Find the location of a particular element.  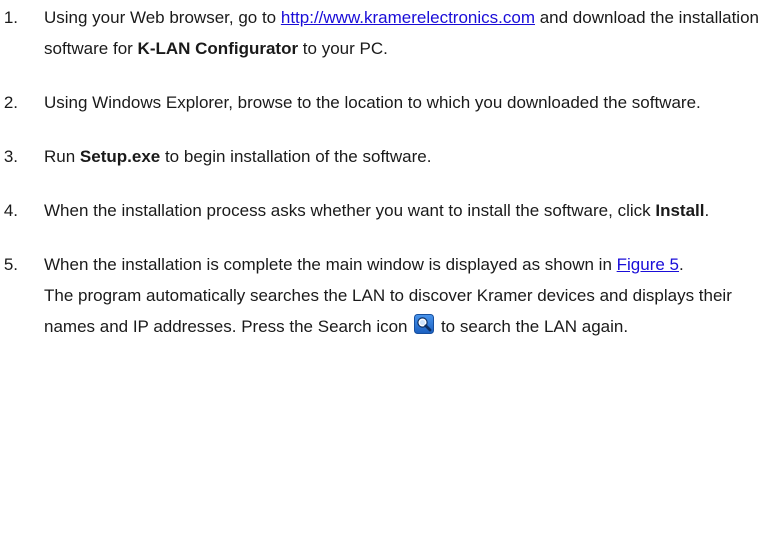

kramer-website-link: http://www.kramerelectronics.com is located at coordinates (408, 17).